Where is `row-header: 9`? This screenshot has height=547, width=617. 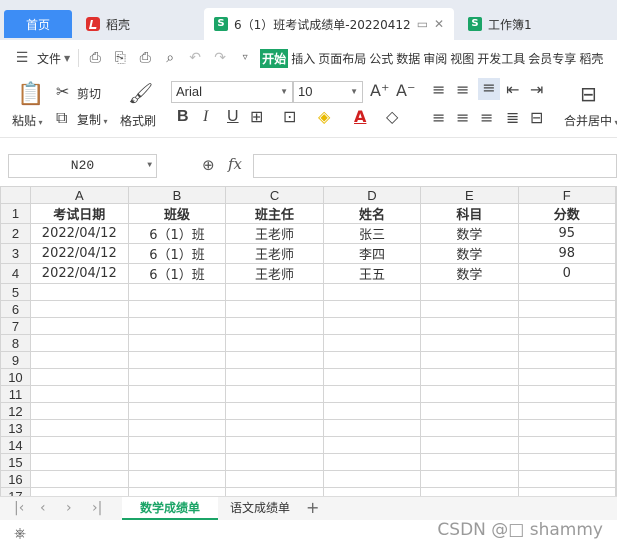 row-header: 9 is located at coordinates (15, 360).